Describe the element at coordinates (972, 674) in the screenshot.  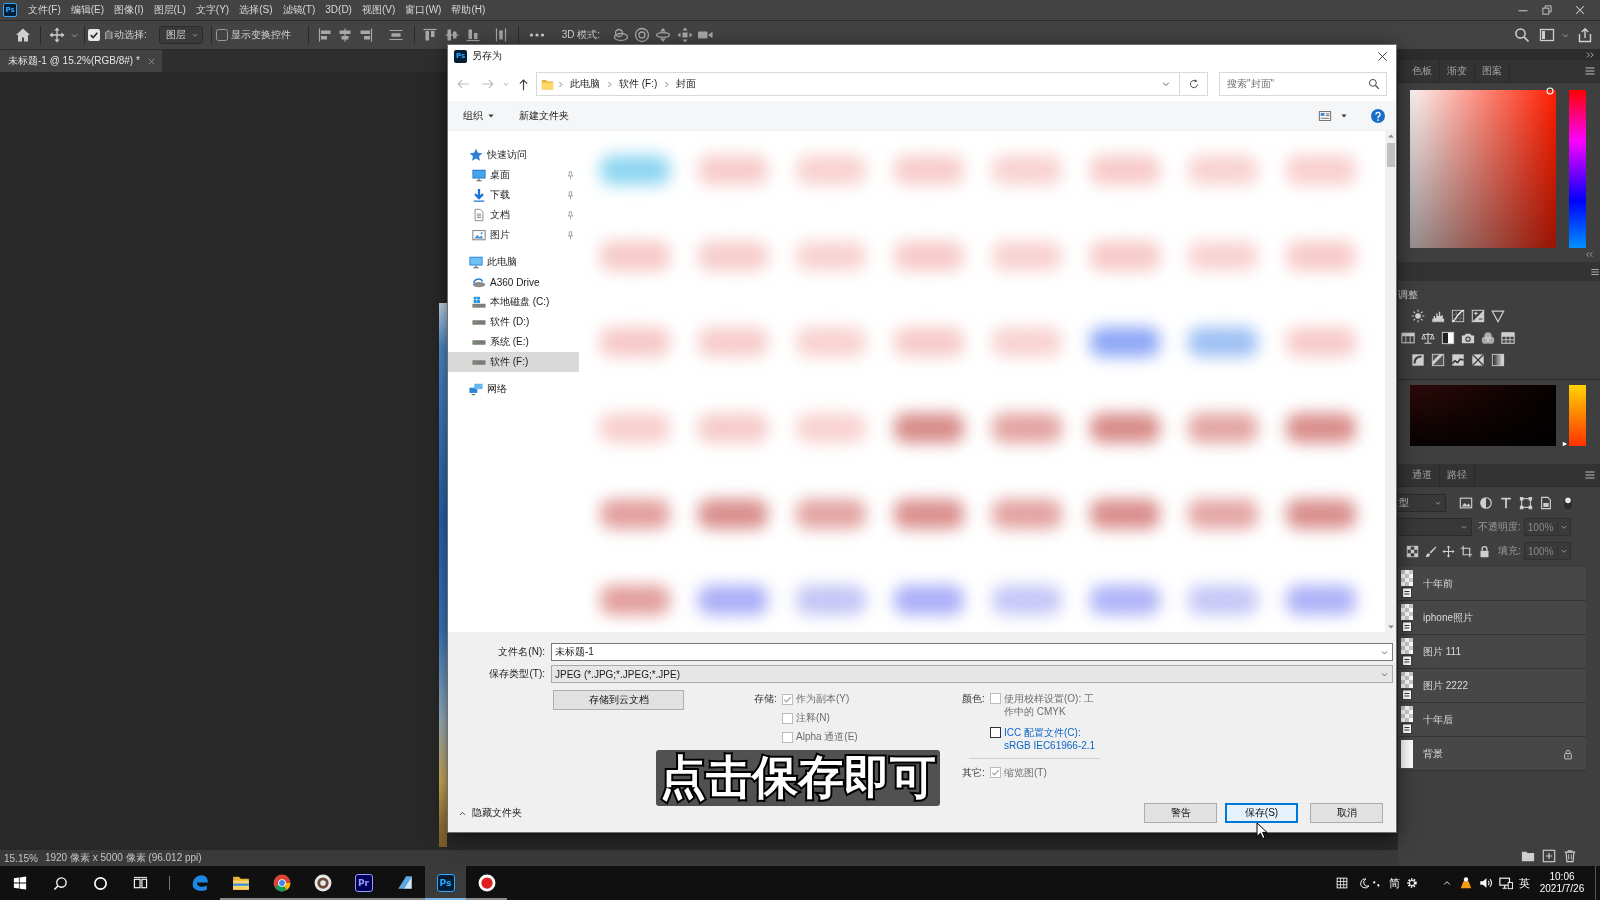
I see `file-type-dropdown: JPEG (*.JPG;*.JPEG;*.JPE)` at that location.